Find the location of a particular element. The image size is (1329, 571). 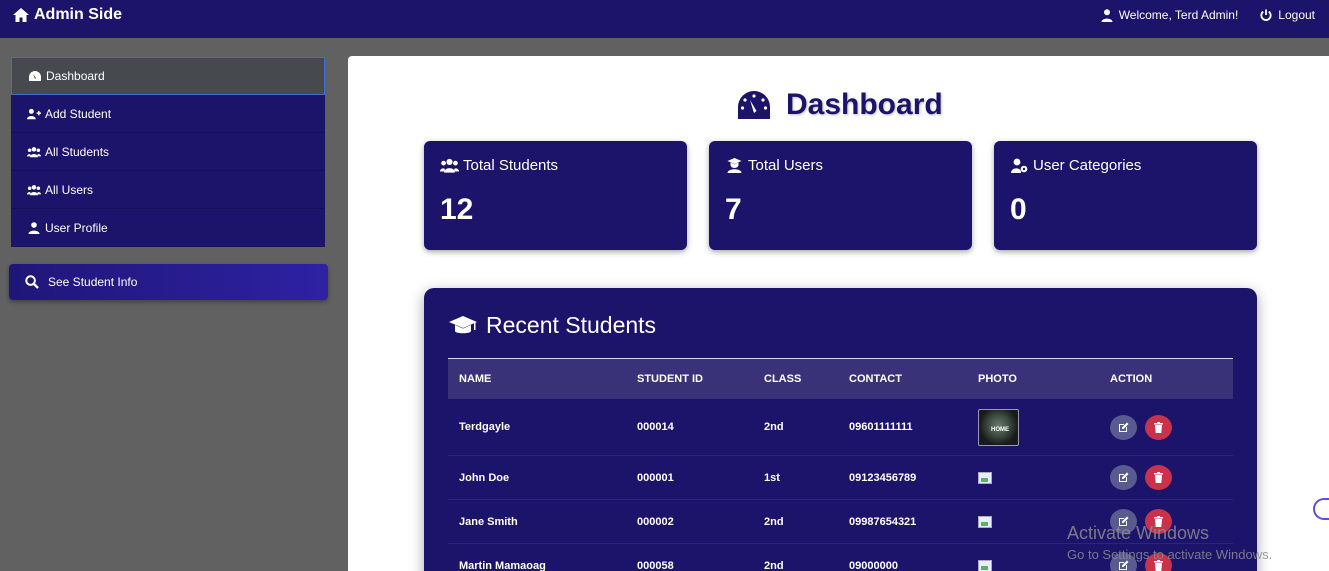

search-icon is located at coordinates (32, 282).